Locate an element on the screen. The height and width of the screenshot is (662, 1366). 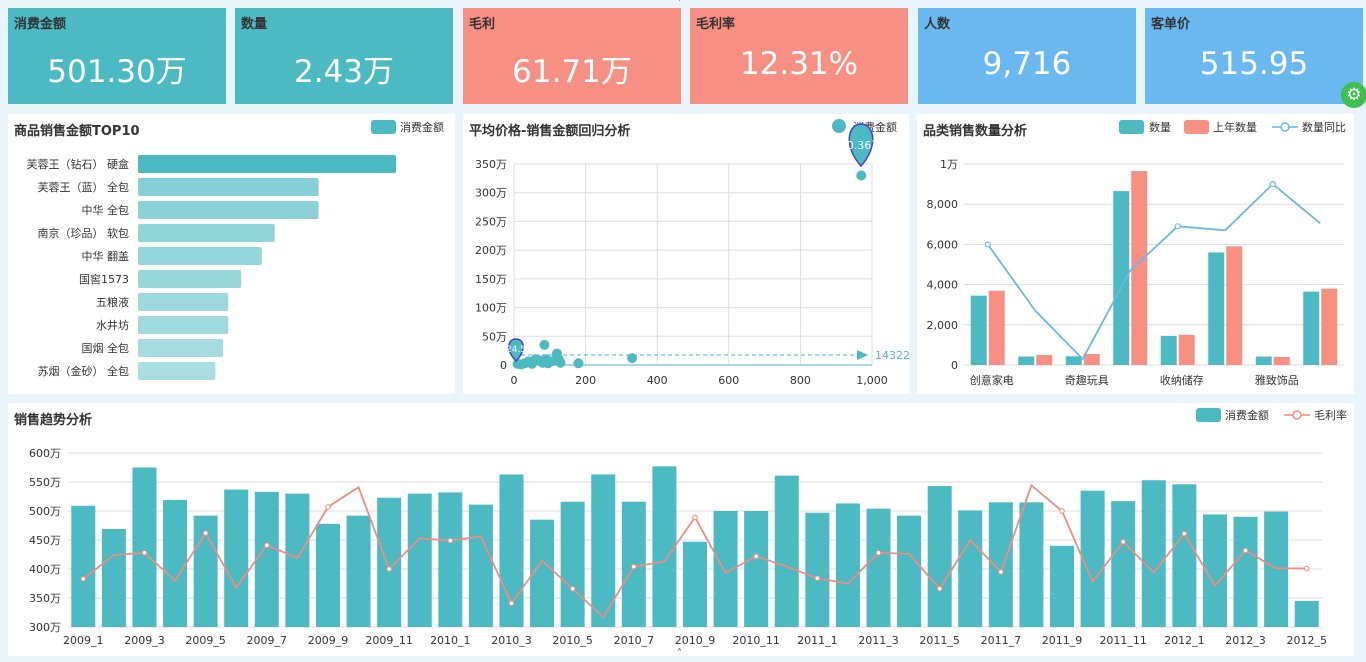
category-legend-yoy: 数量同比 is located at coordinates (1324, 127).